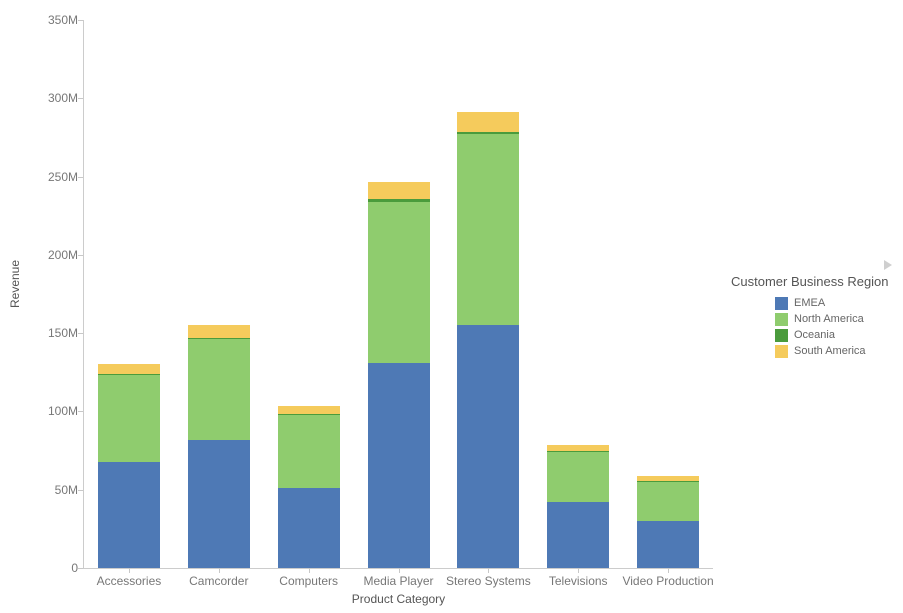 This screenshot has width=903, height=613. I want to click on y-tick-label: 50M, so click(66, 489).